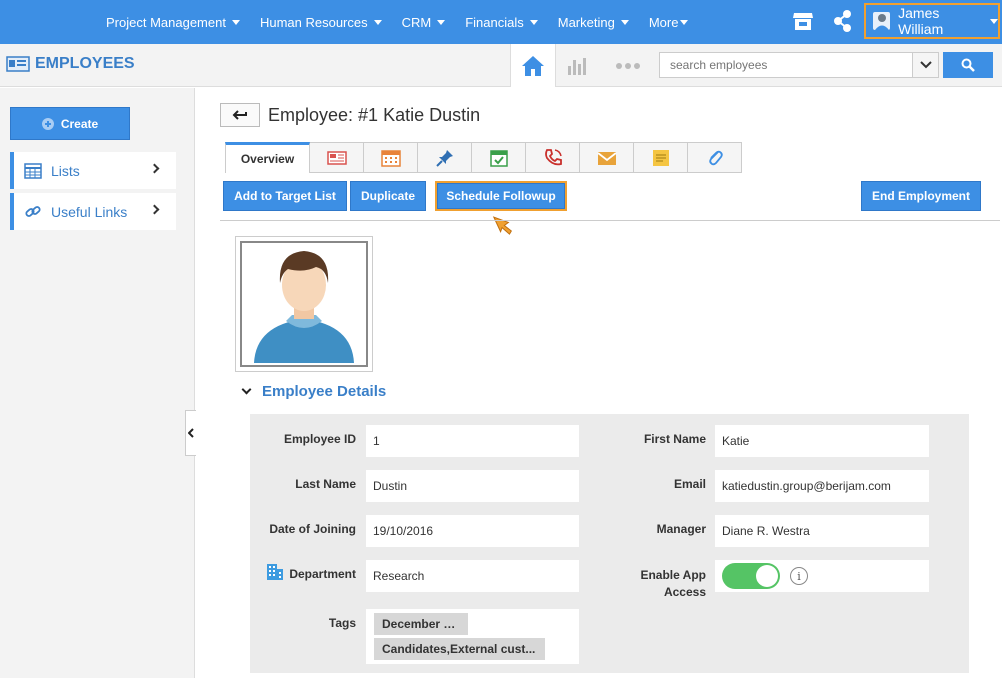 The image size is (1002, 678). Describe the element at coordinates (673, 575) in the screenshot. I see `label-line: Enable App` at that location.